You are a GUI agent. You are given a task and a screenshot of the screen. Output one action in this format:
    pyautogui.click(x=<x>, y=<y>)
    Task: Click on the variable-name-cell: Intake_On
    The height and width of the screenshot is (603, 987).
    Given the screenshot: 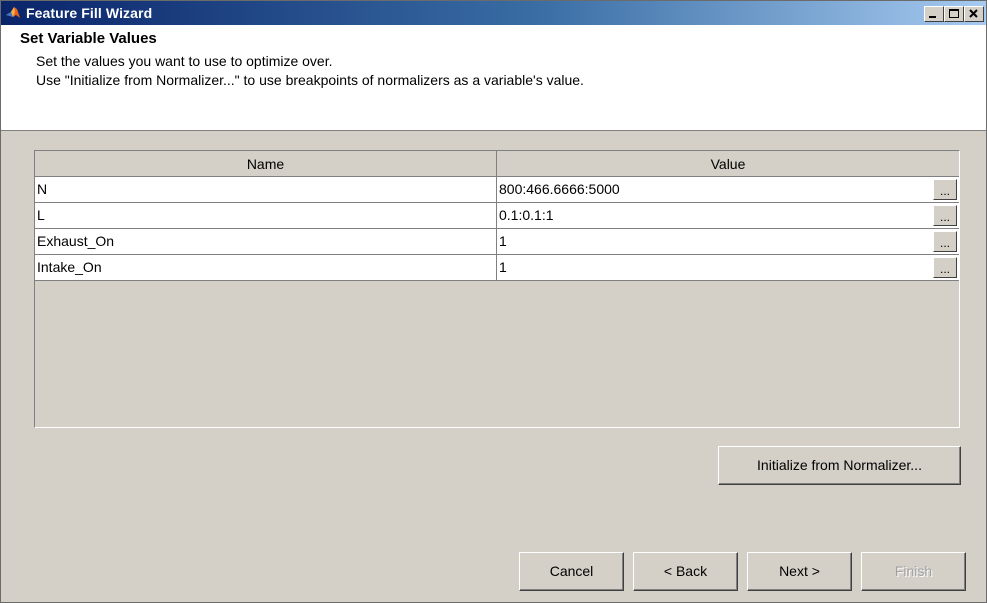 What is the action you would take?
    pyautogui.click(x=266, y=267)
    